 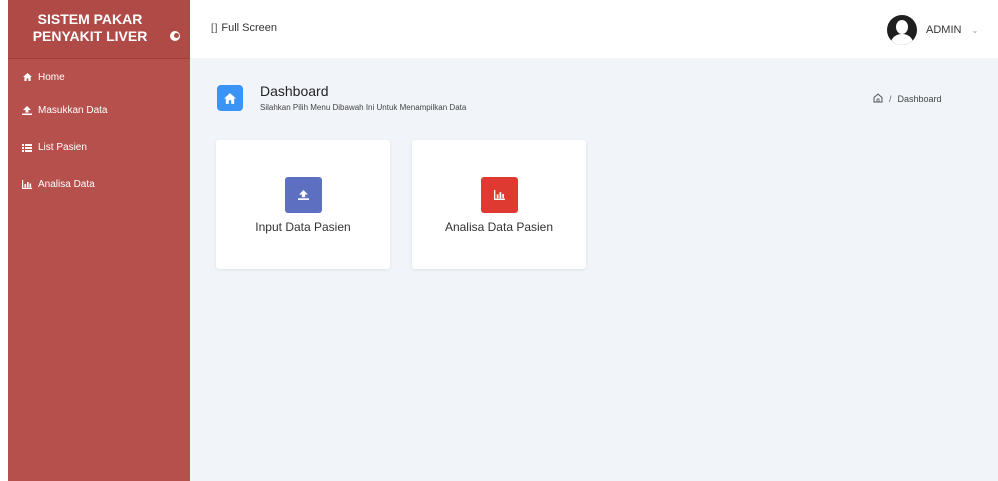 What do you see at coordinates (294, 91) in the screenshot?
I see `page-title: Dashboard` at bounding box center [294, 91].